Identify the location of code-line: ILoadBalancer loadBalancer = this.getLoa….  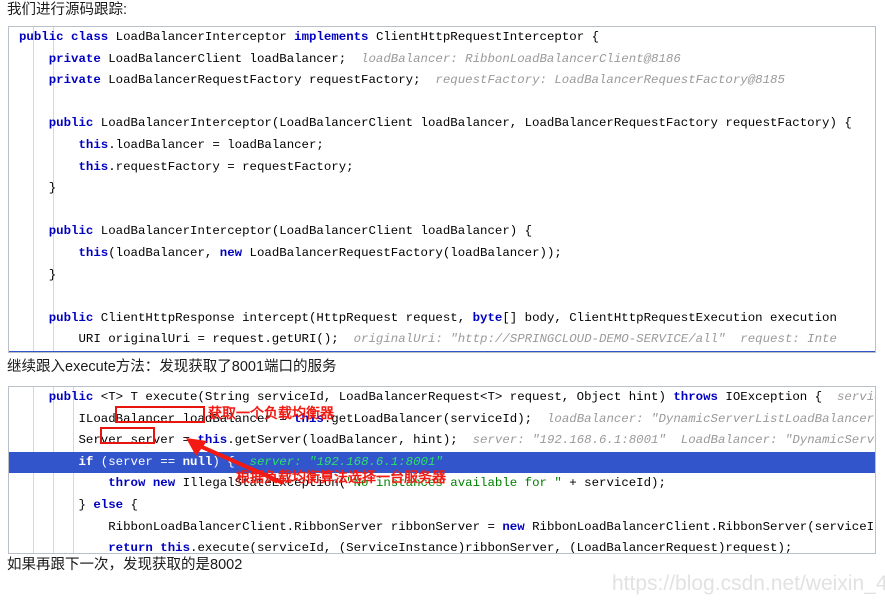
(442, 420).